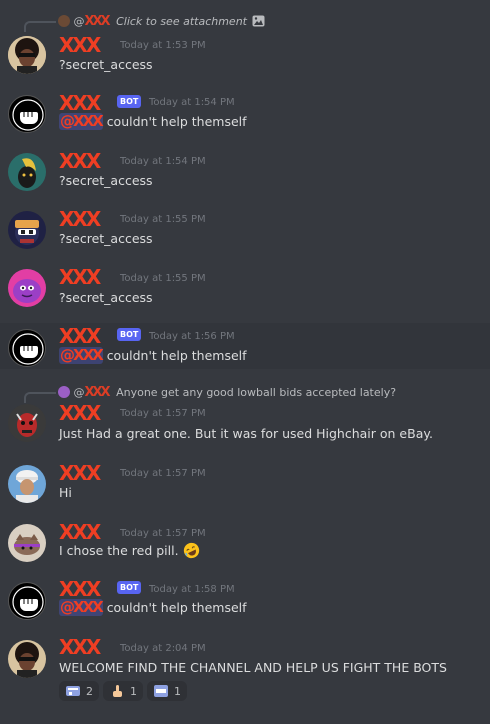  I want to click on reaction-this-icon, so click(161, 691).